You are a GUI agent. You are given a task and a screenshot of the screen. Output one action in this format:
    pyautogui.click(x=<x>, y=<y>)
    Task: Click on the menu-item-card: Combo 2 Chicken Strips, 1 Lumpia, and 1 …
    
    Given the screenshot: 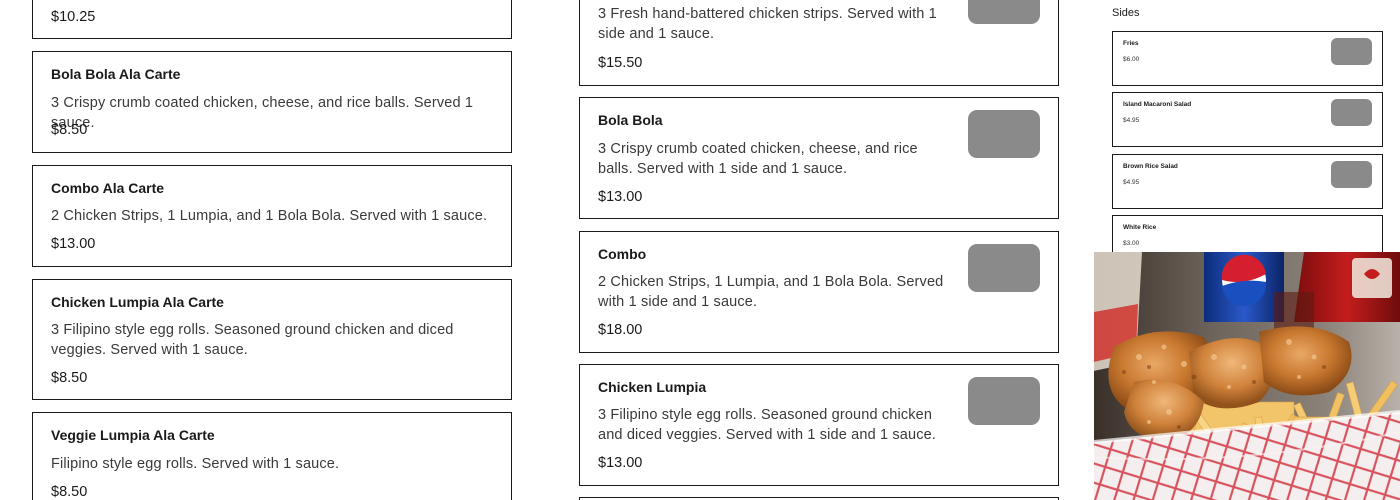 What is the action you would take?
    pyautogui.click(x=819, y=292)
    